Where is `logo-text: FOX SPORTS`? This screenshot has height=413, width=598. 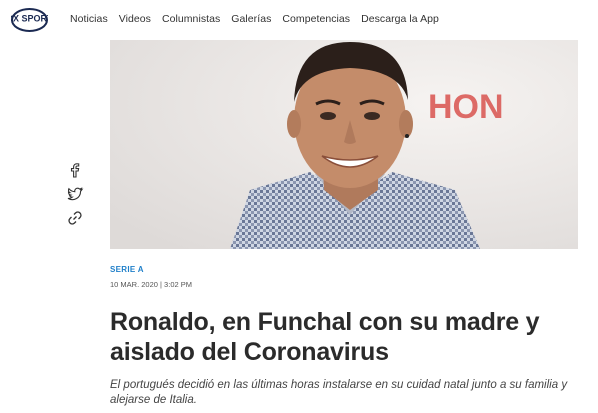
logo-text: FOX SPORTS is located at coordinates (29, 19).